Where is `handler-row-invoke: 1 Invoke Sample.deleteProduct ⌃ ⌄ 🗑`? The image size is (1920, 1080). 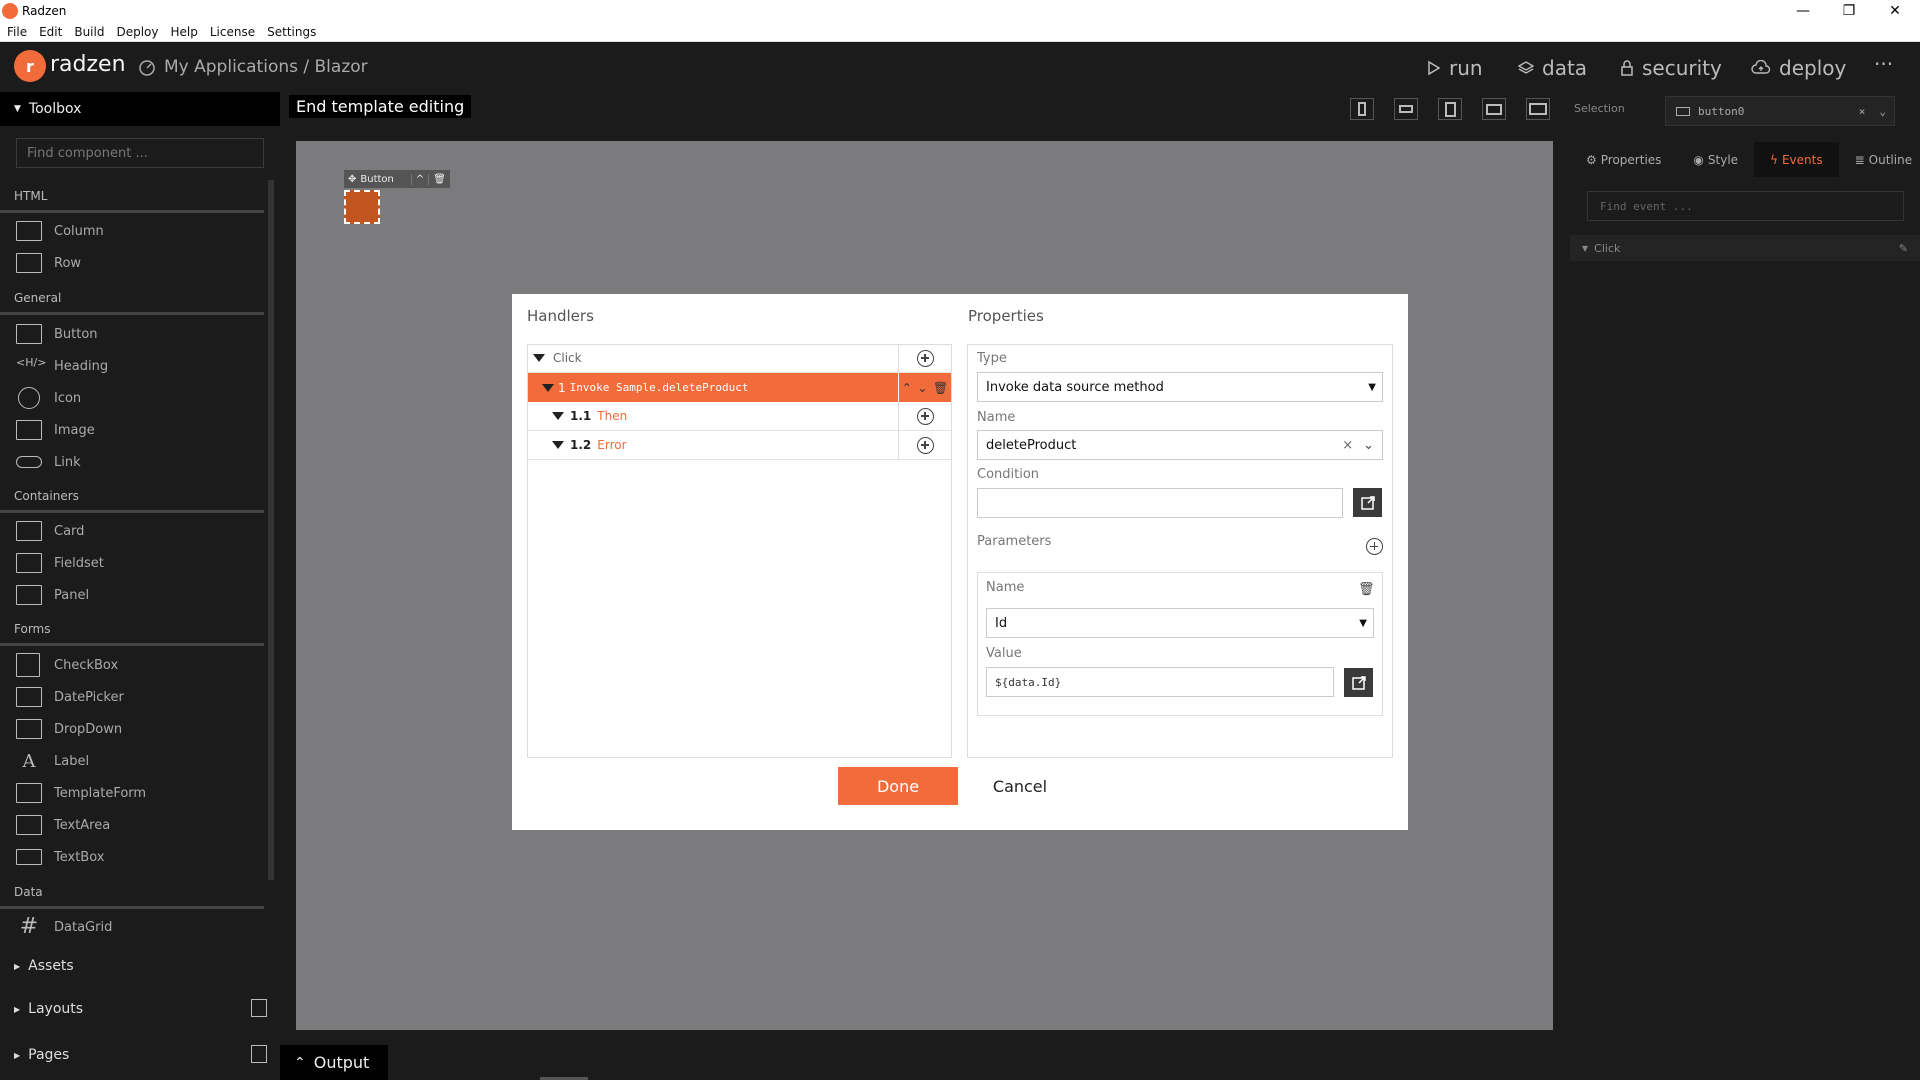 handler-row-invoke: 1 Invoke Sample.deleteProduct ⌃ ⌄ 🗑 is located at coordinates (739, 387).